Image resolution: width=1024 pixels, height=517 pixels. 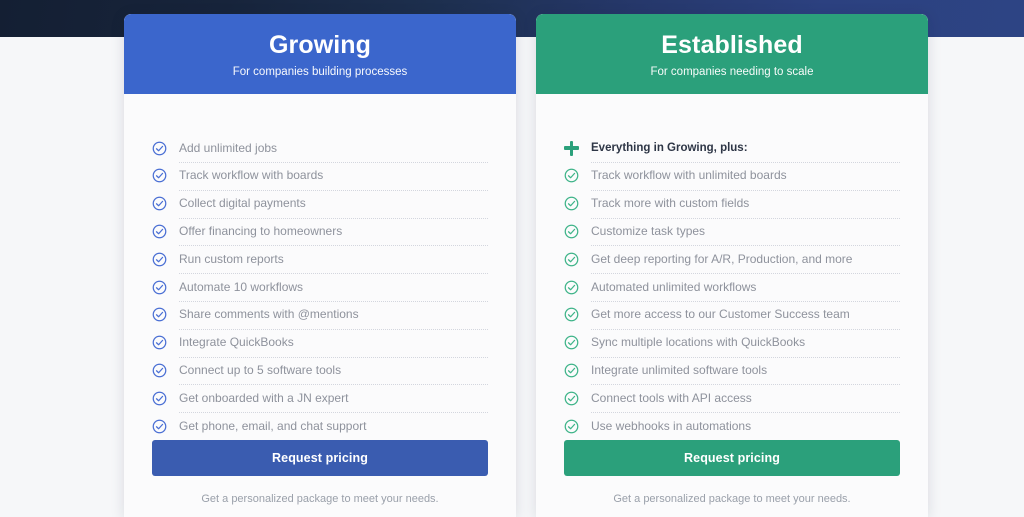 I want to click on feature-label: Track workflow with unlimited boards, so click(x=689, y=175).